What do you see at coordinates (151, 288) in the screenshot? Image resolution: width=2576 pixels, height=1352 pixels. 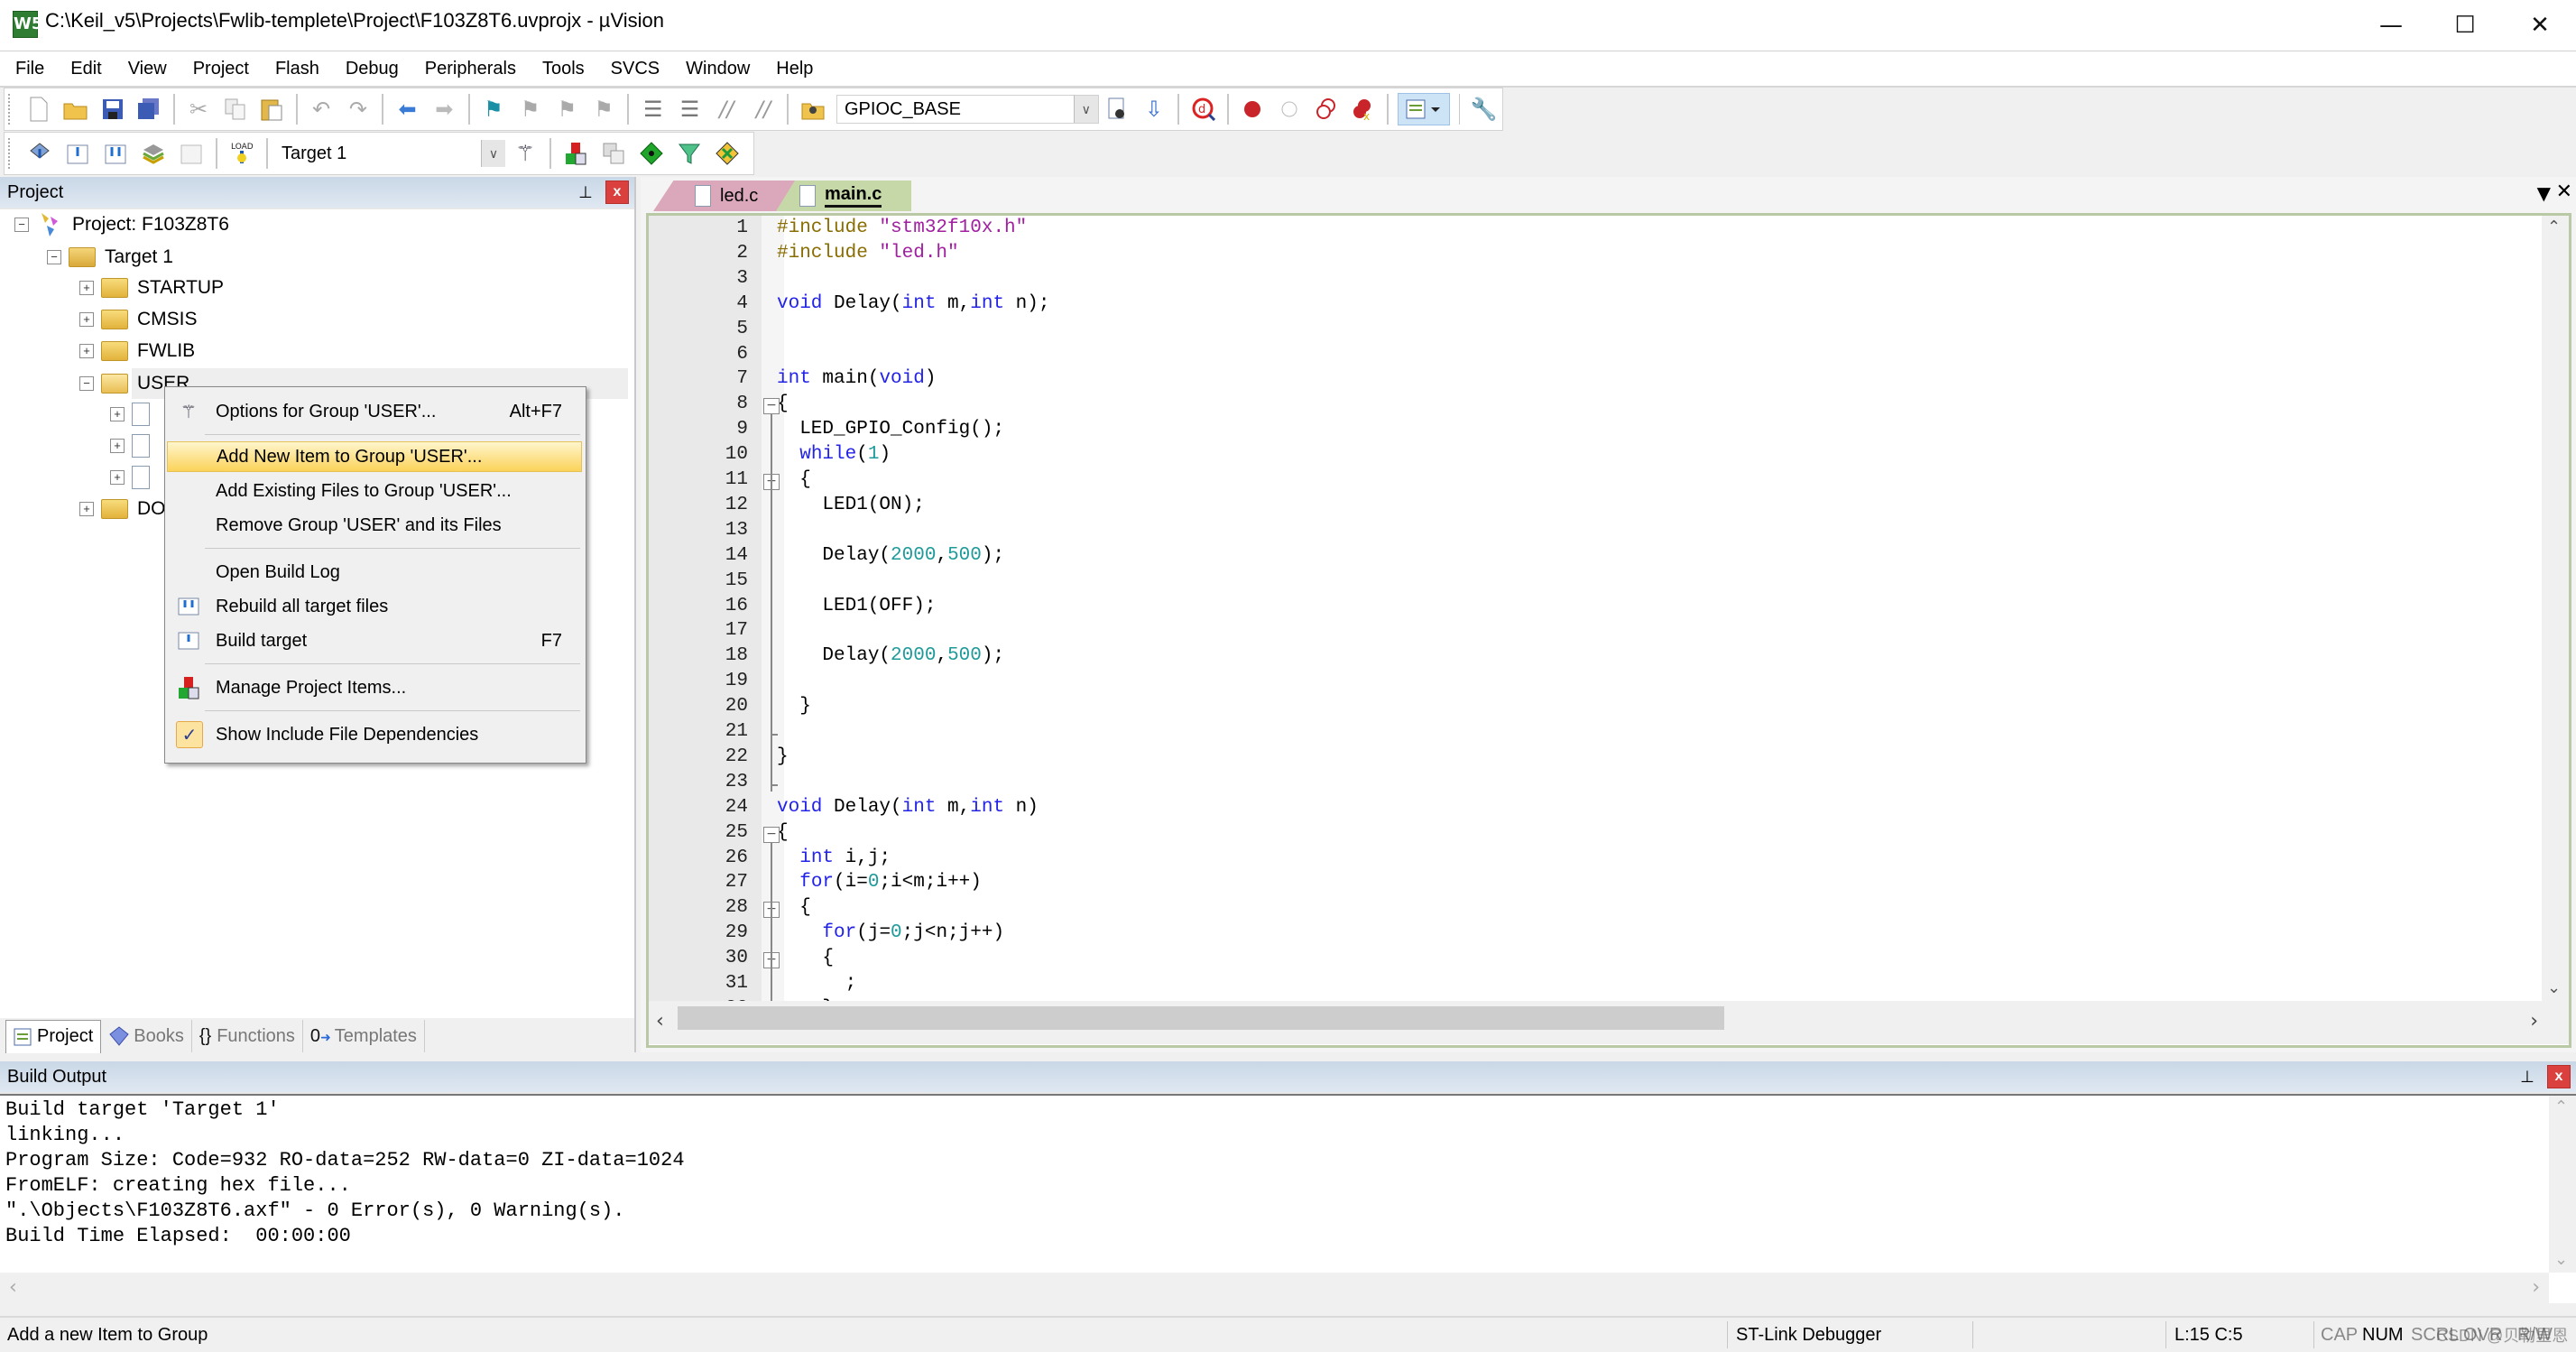 I see `tree-node-startup: + STARTUP` at bounding box center [151, 288].